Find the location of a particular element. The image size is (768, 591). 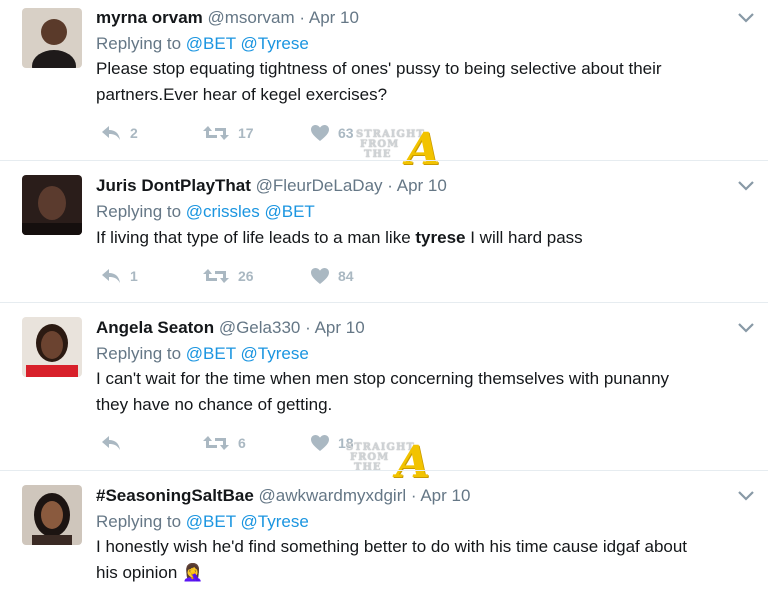

display-name: #SeasoningSaltBae is located at coordinates (175, 495).